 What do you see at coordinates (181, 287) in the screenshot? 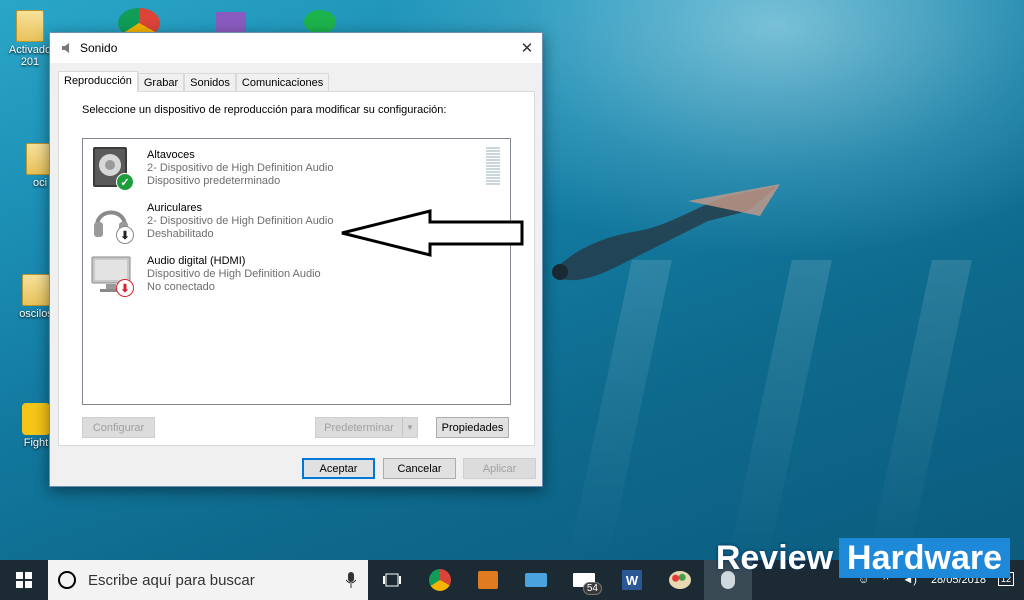
I see `device-status: No conectado` at bounding box center [181, 287].